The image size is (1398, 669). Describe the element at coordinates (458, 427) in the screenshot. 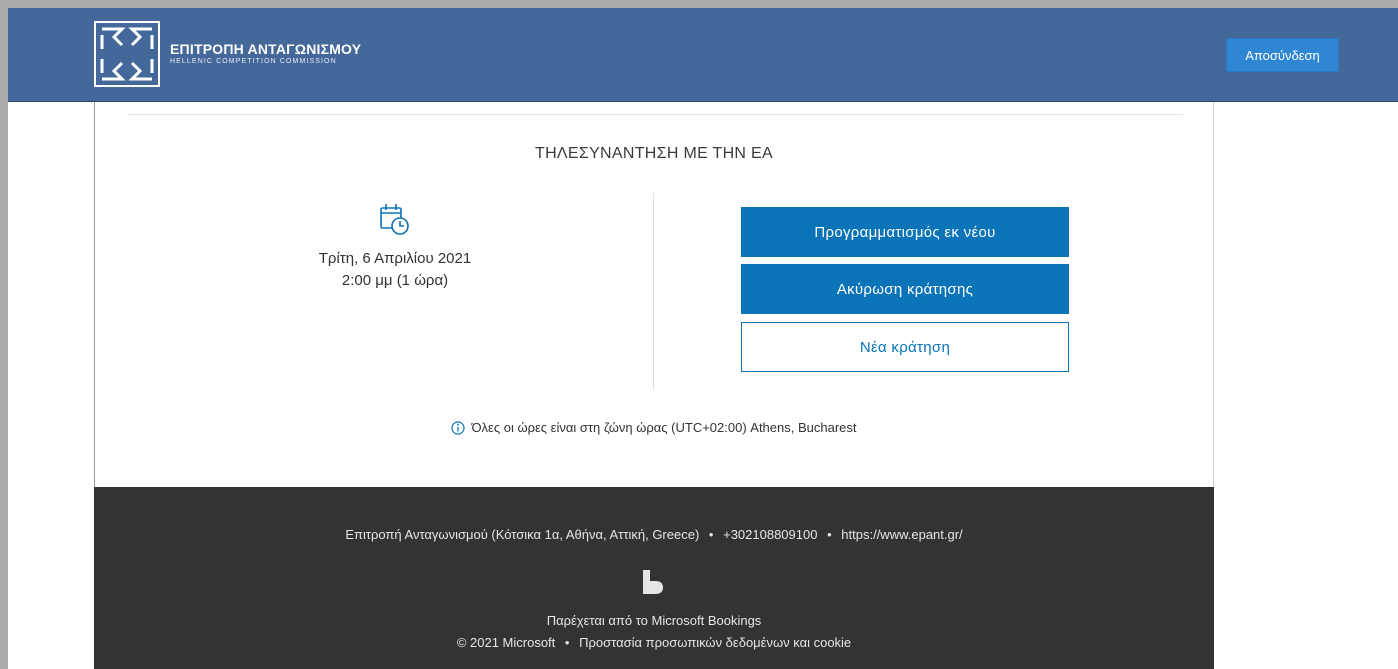

I see `info-icon` at that location.